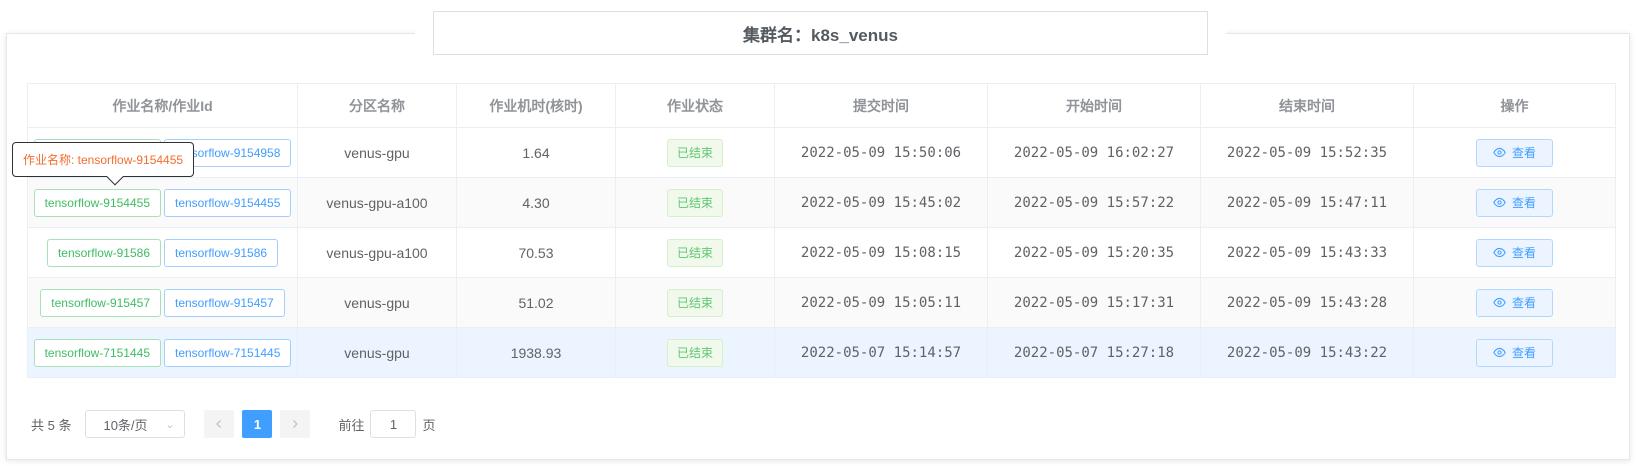  What do you see at coordinates (162, 352) in the screenshot?
I see `job-name-cell: tensorflow-7151445 tensorflow-7151445` at bounding box center [162, 352].